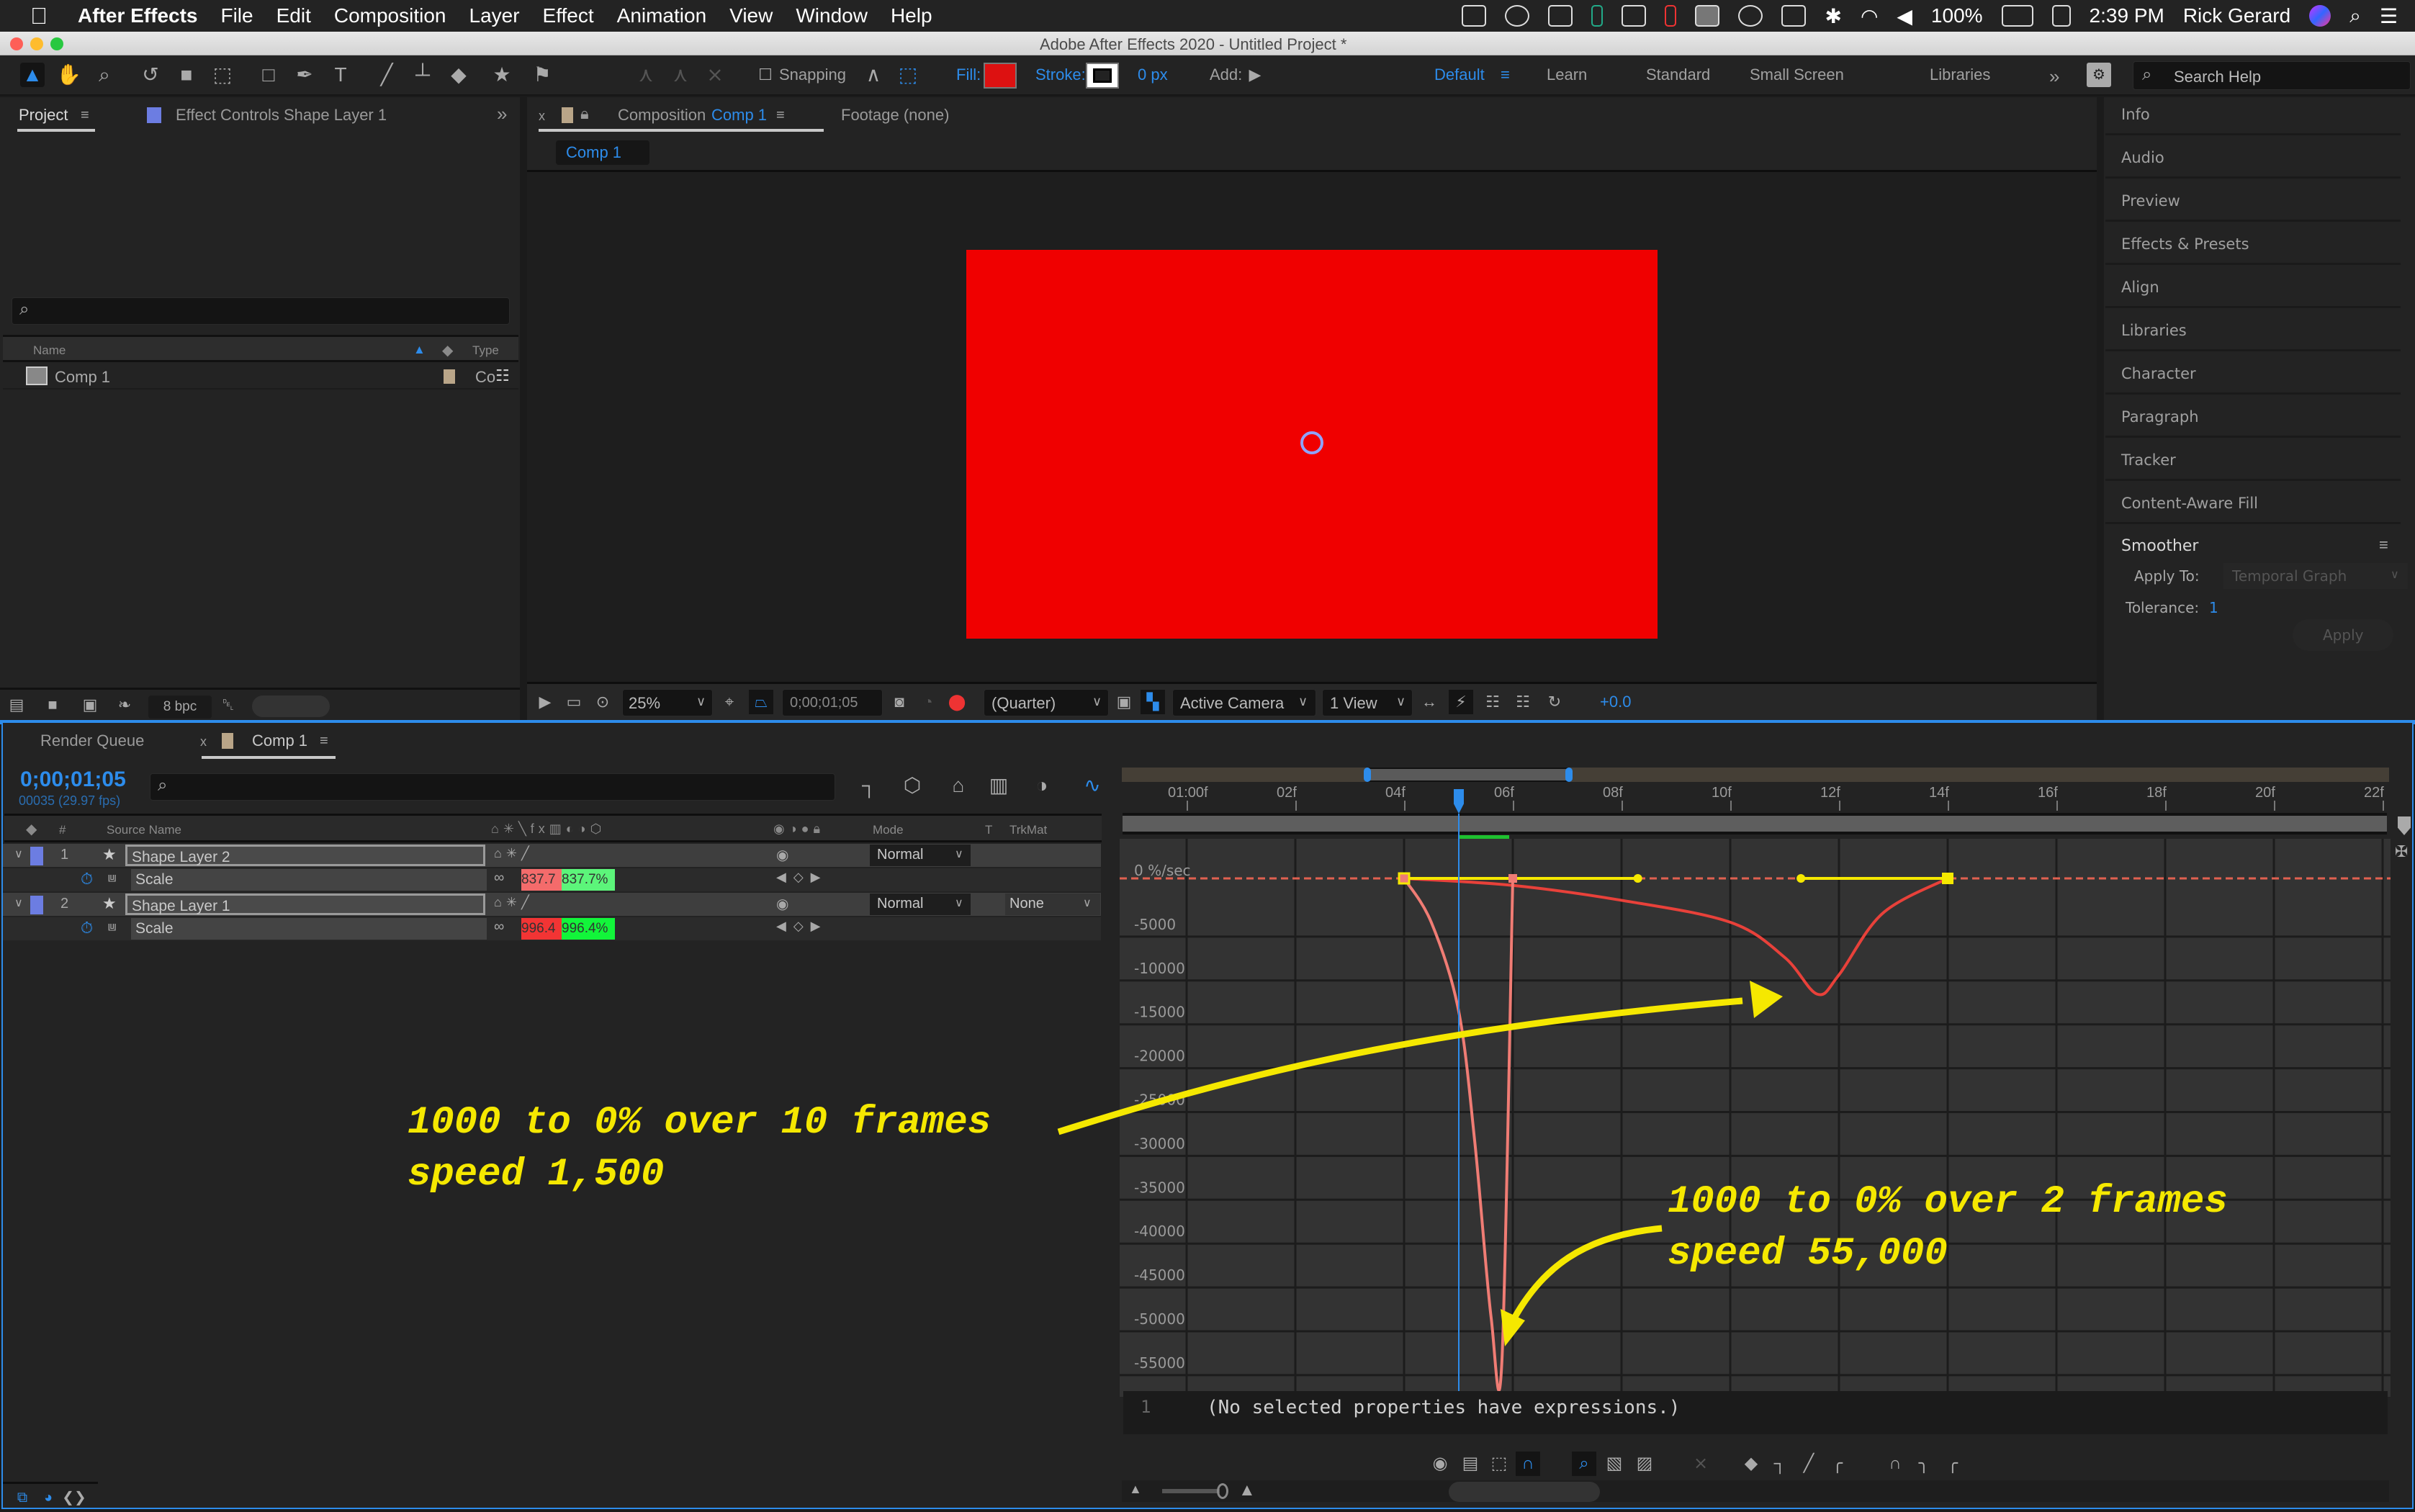 The image size is (2415, 1512). I want to click on label-column-icon: ◆, so click(447, 350).